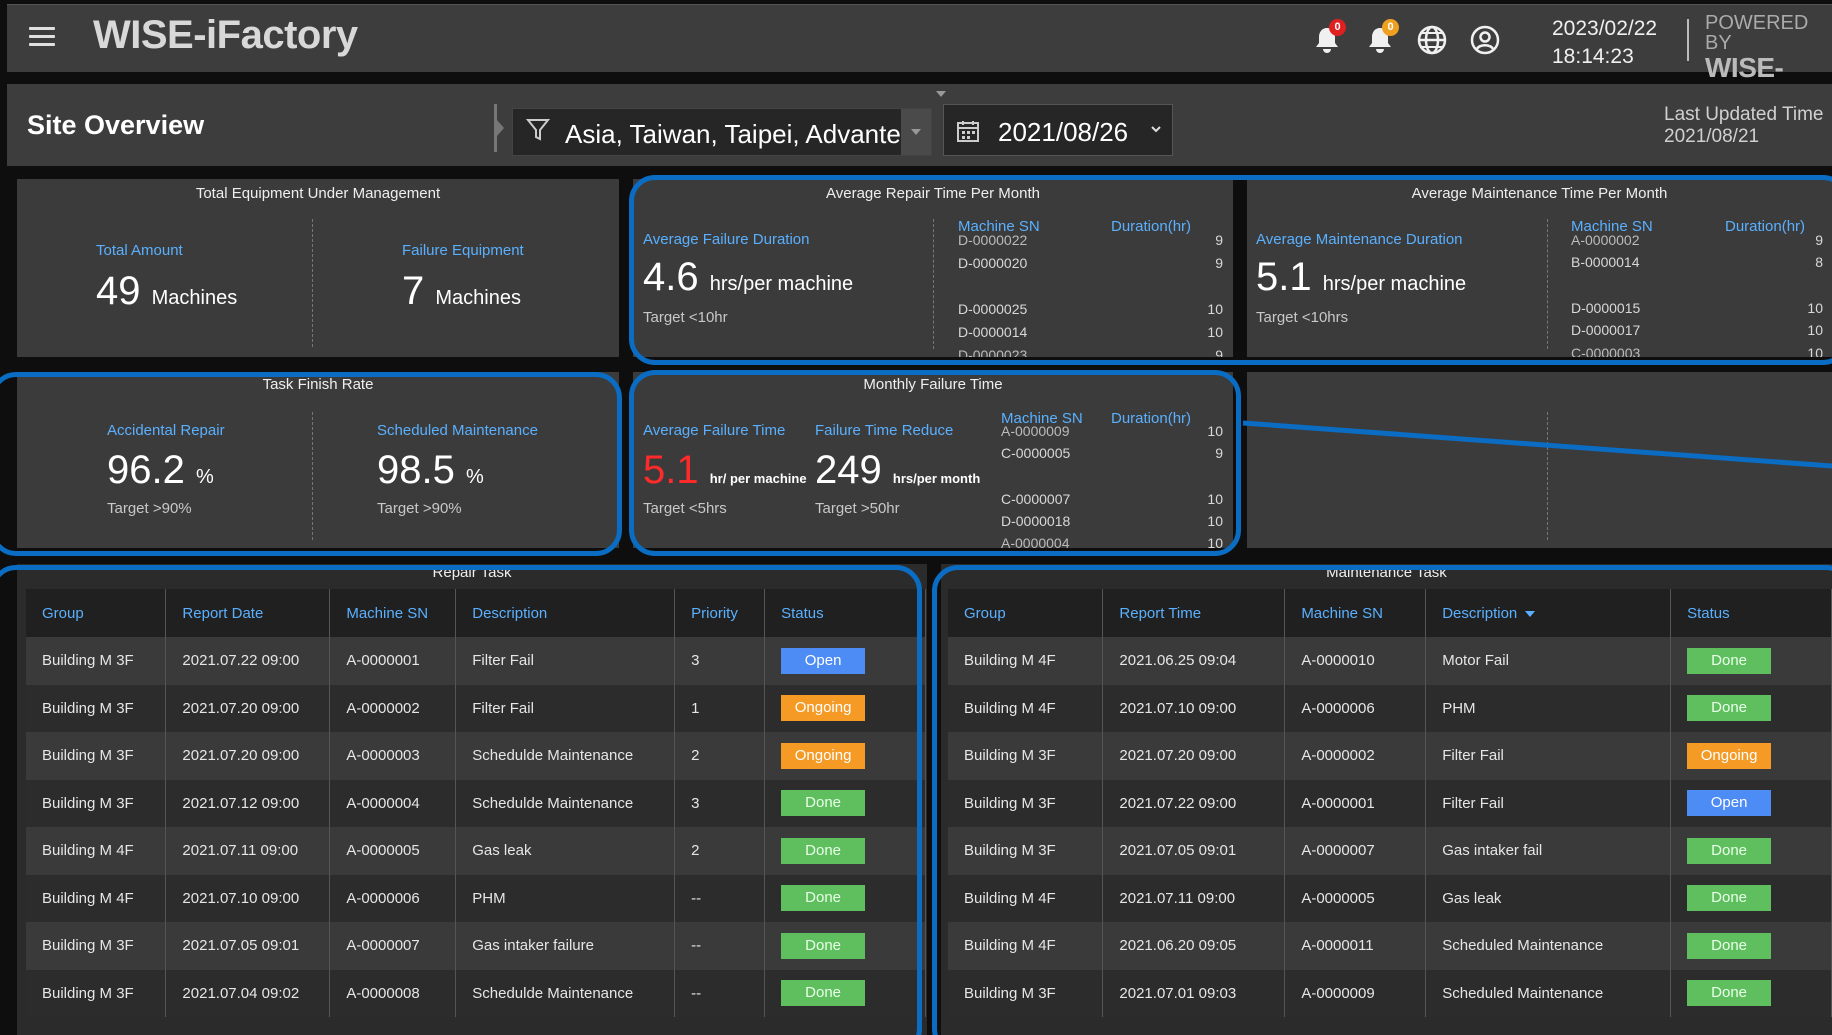  What do you see at coordinates (933, 284) in the screenshot?
I see `divider` at bounding box center [933, 284].